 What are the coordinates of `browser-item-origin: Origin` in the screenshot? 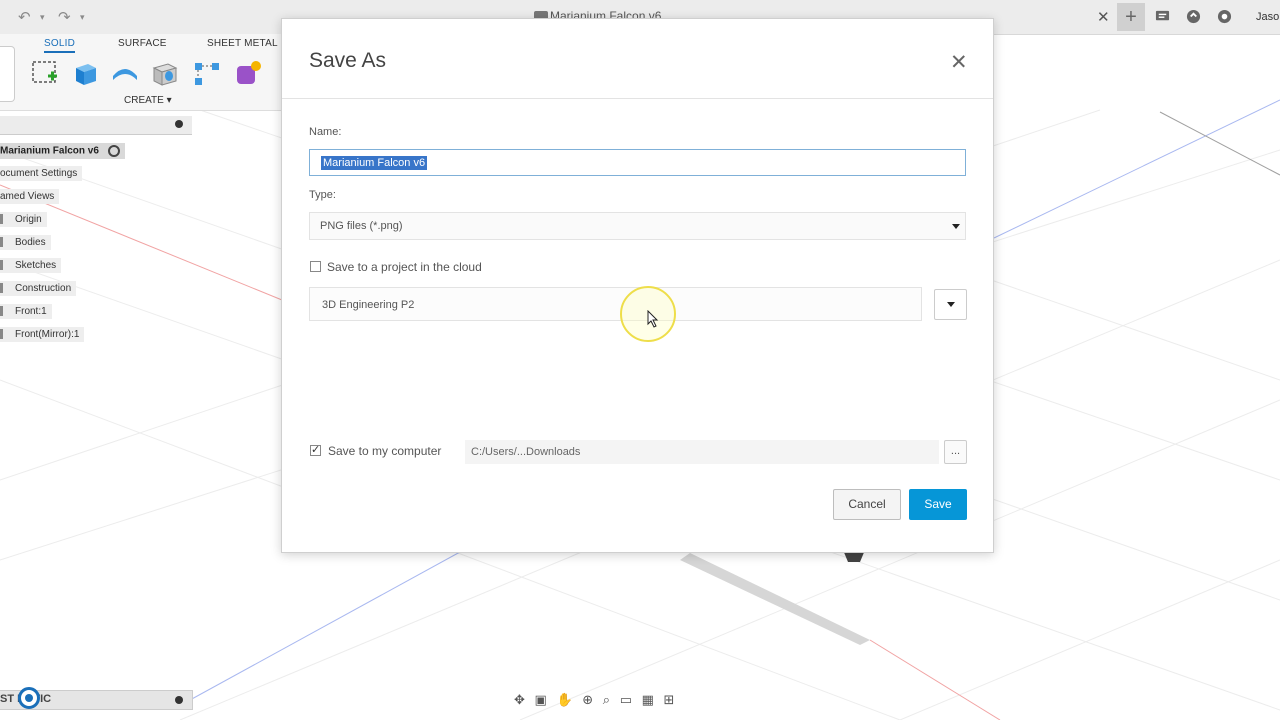 It's located at (23, 219).